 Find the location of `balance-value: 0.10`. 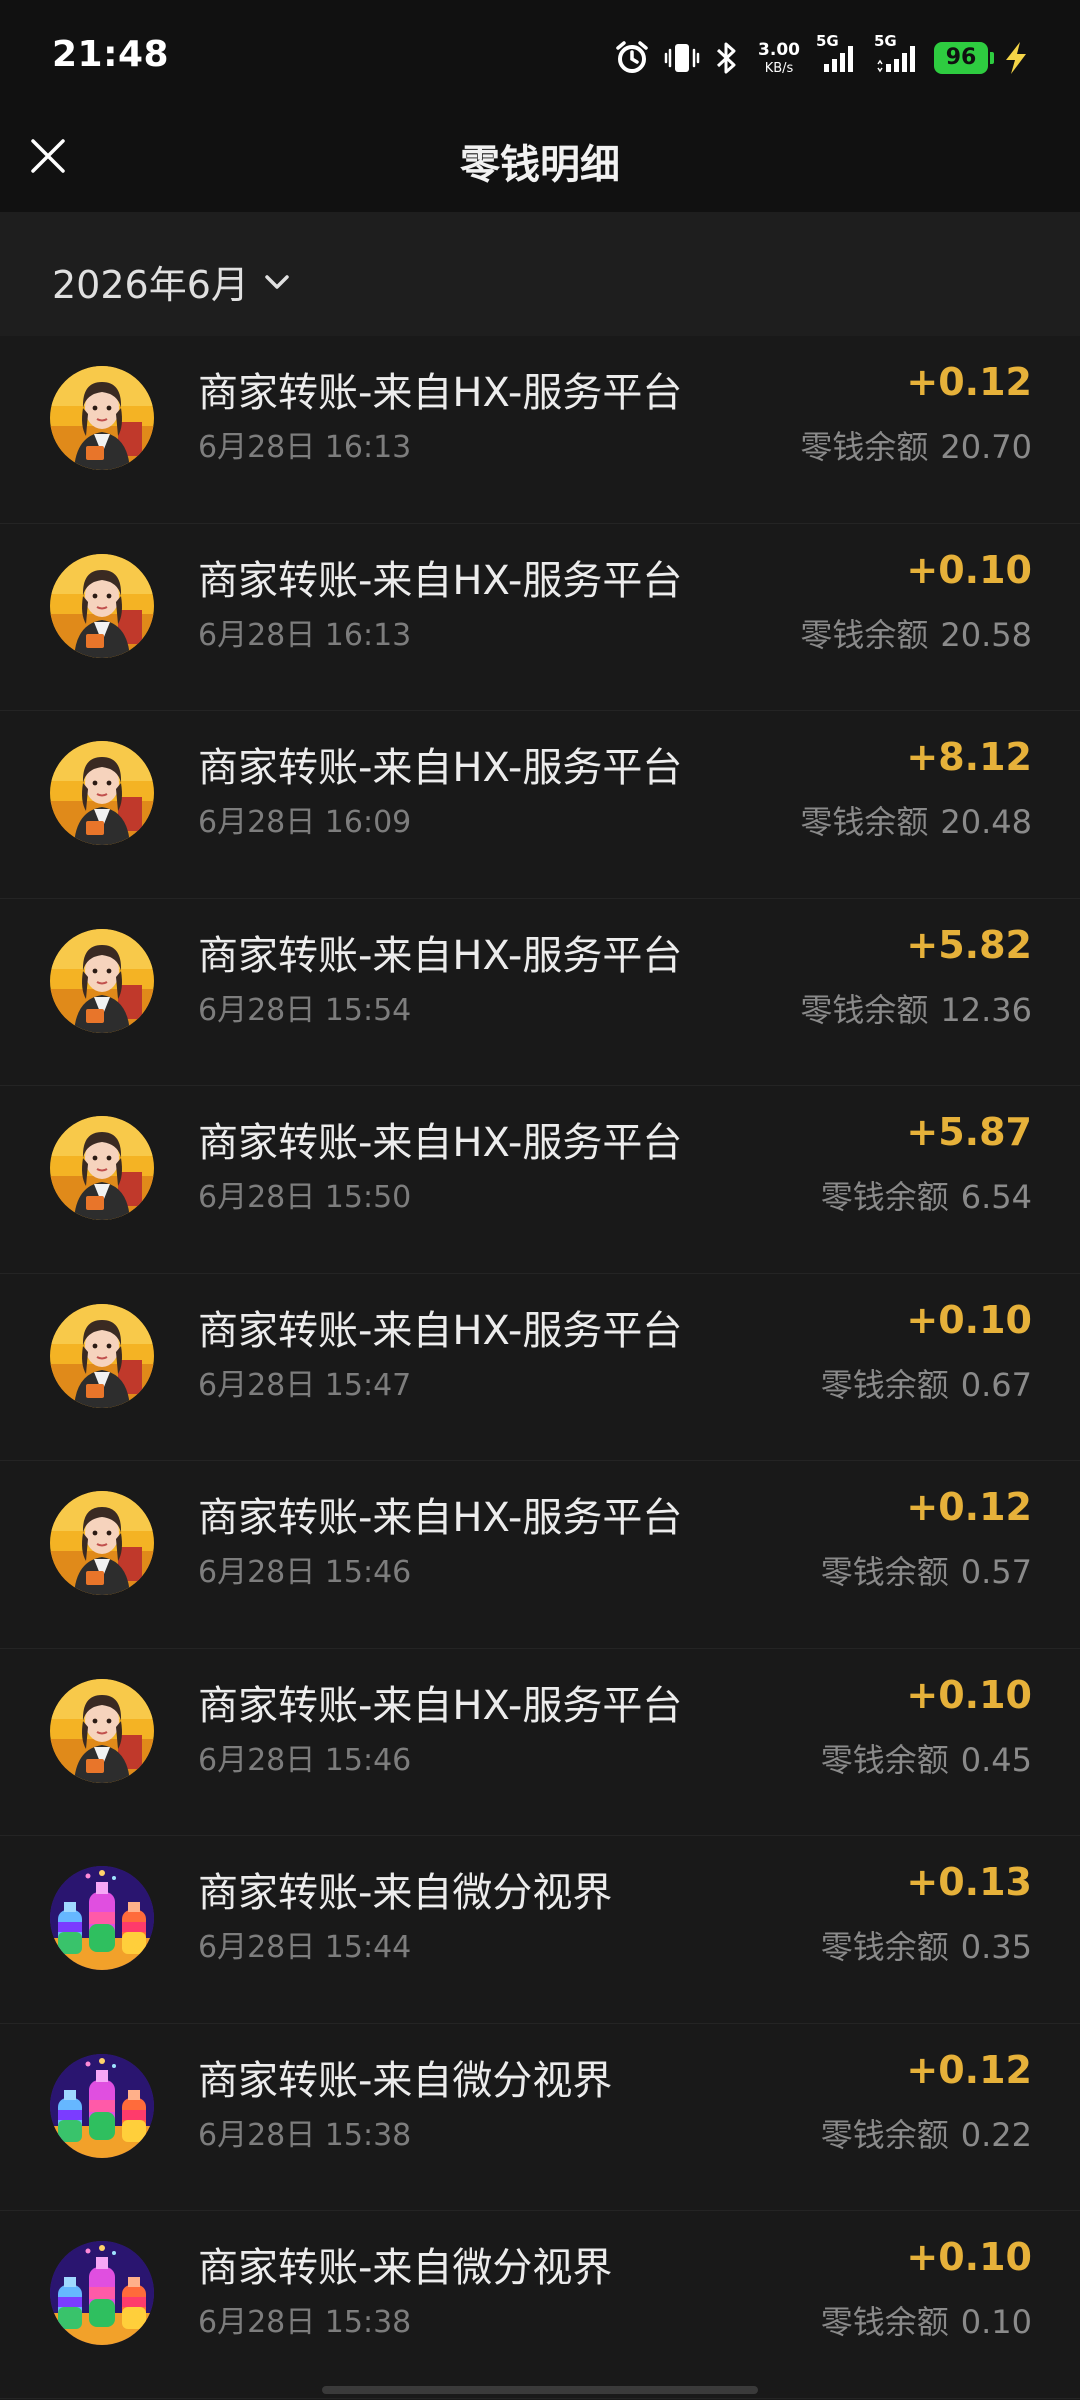

balance-value: 0.10 is located at coordinates (996, 2322).